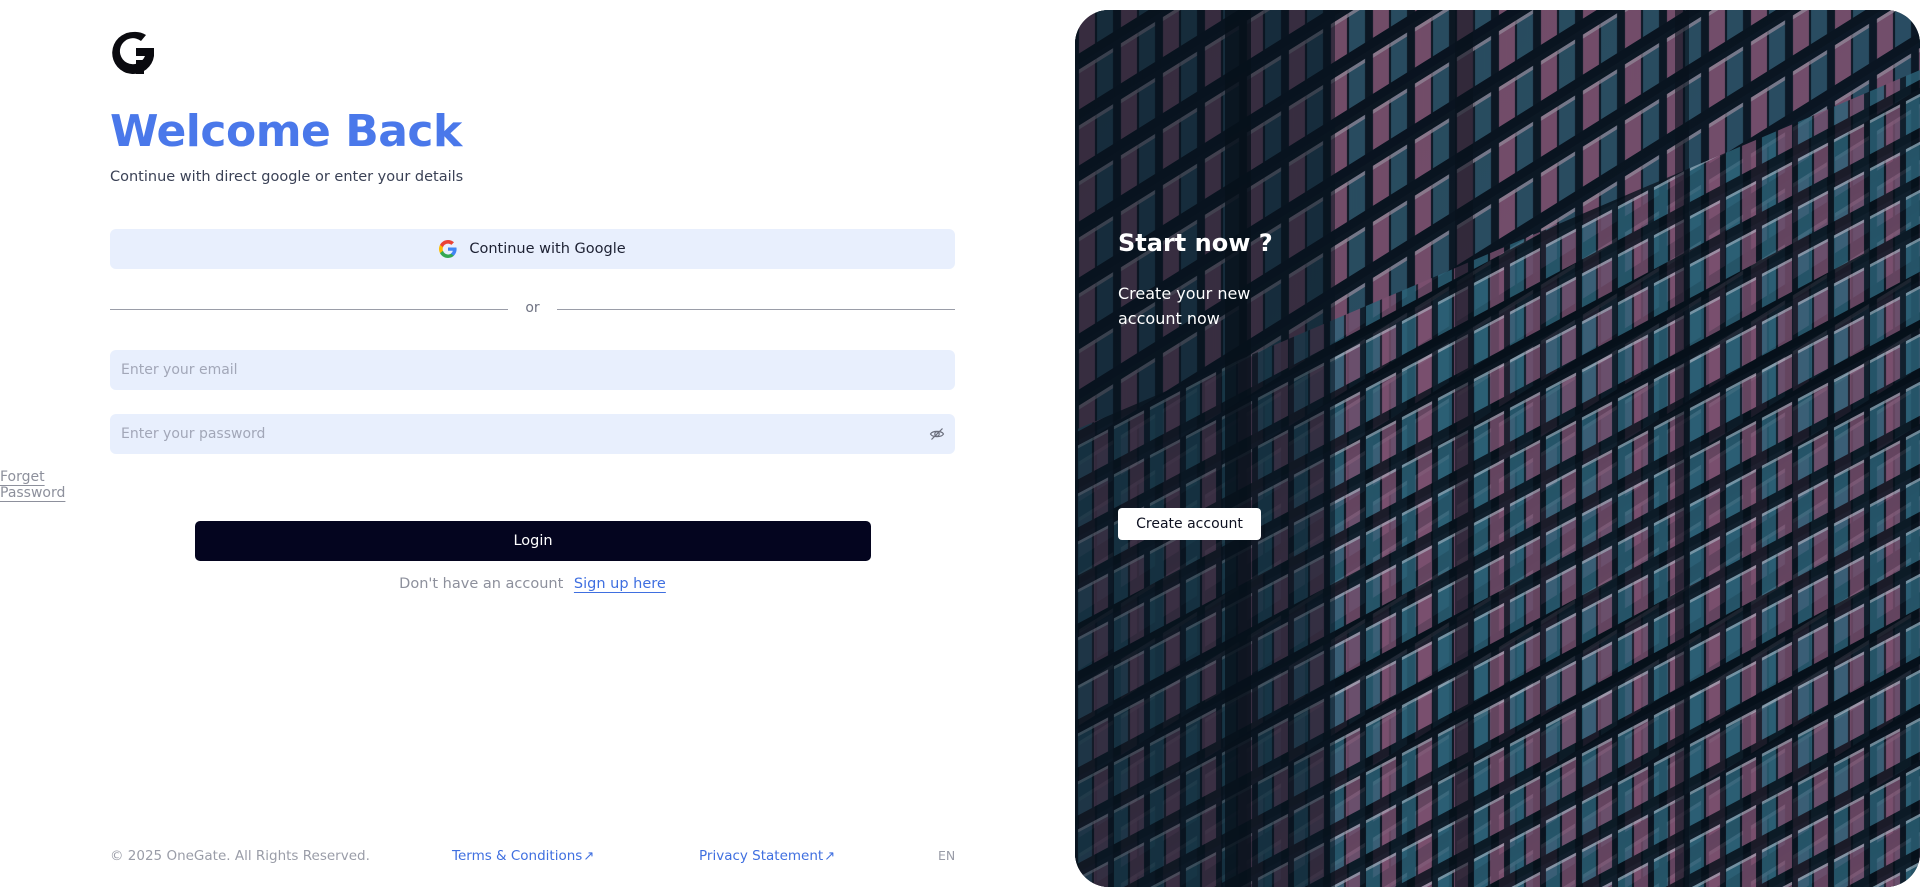 Image resolution: width=1920 pixels, height=893 pixels. Describe the element at coordinates (448, 249) in the screenshot. I see `google-icon` at that location.